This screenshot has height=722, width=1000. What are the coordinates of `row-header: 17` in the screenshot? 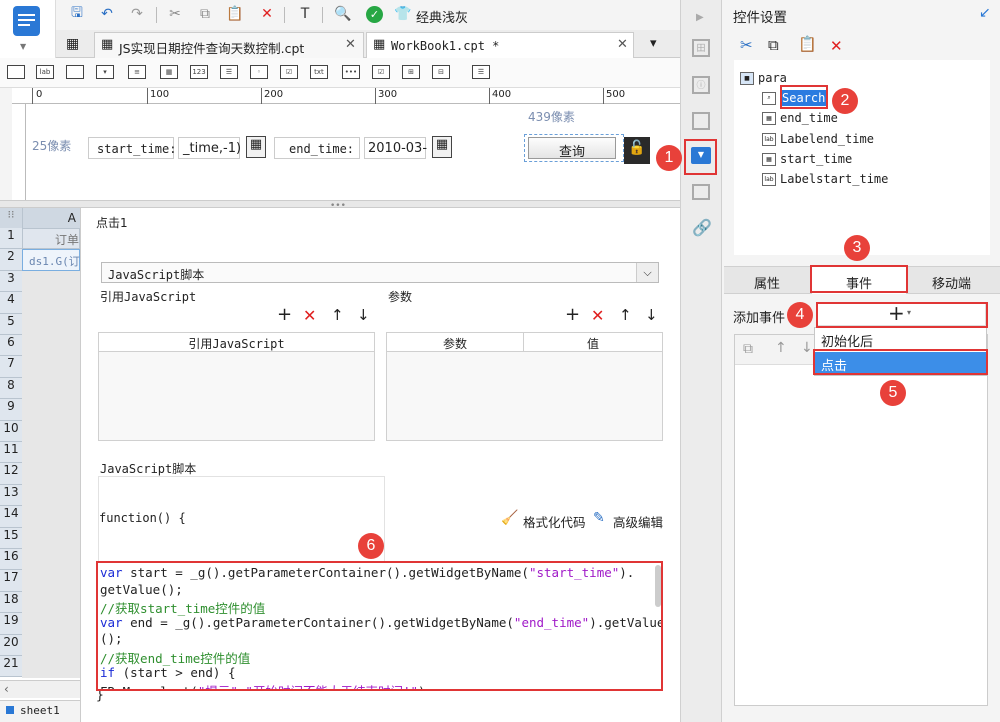 It's located at (11, 581).